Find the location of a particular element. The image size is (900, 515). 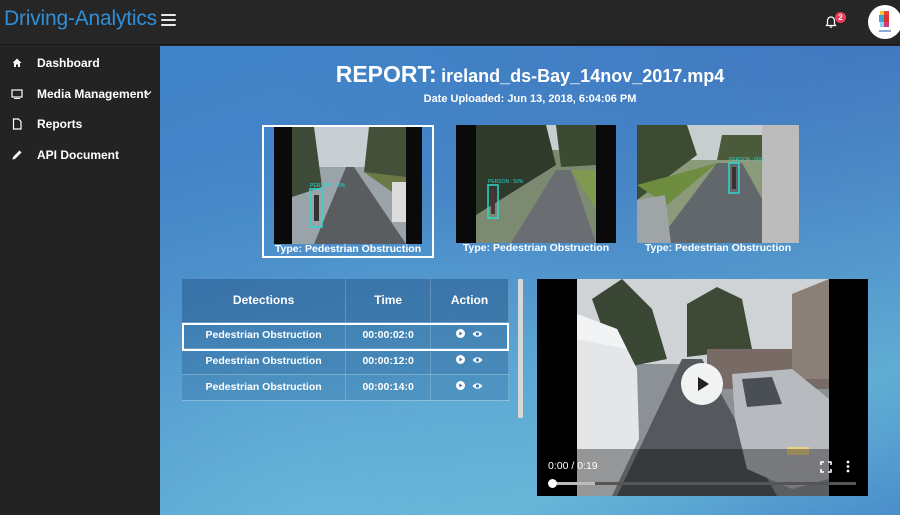

sidebar-item-media-management: Media Management is located at coordinates (80, 94).